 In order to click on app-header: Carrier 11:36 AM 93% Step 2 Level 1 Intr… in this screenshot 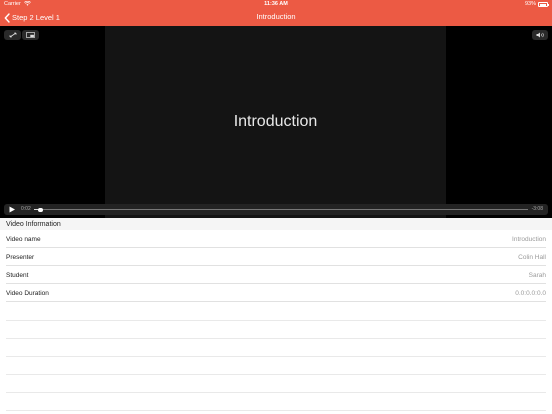, I will do `click(276, 13)`.